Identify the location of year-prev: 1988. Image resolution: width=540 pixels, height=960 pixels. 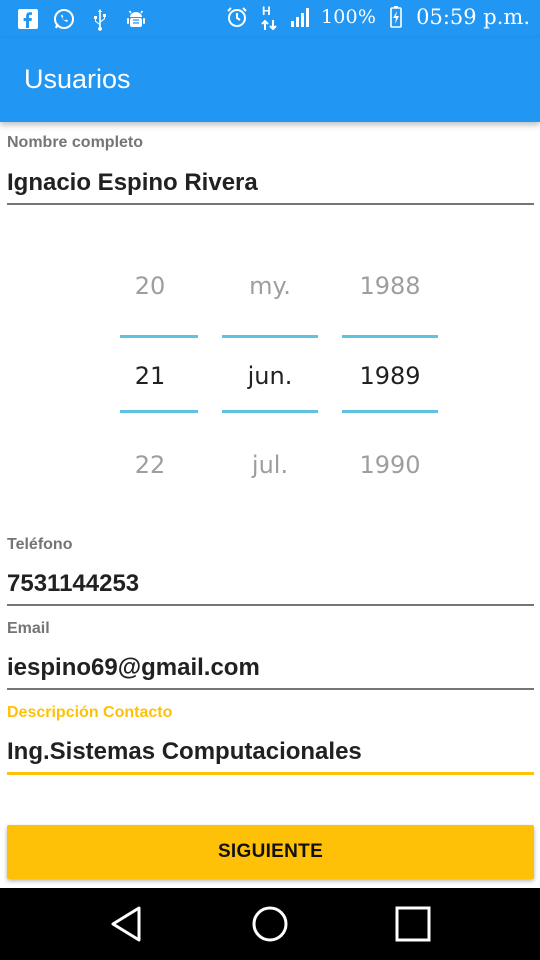
(390, 286).